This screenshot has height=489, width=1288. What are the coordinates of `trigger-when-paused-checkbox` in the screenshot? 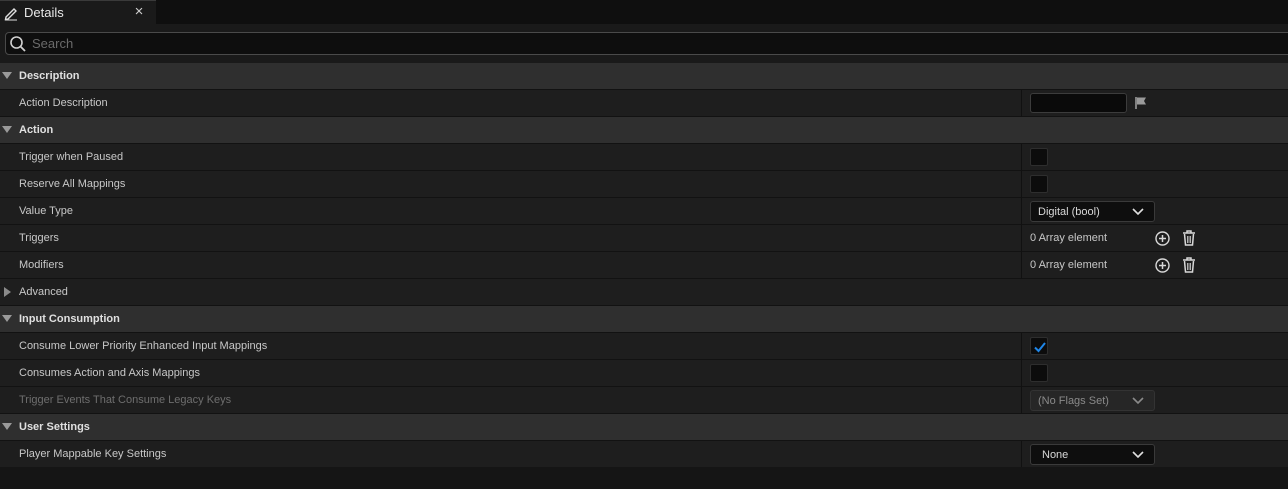 It's located at (1039, 157).